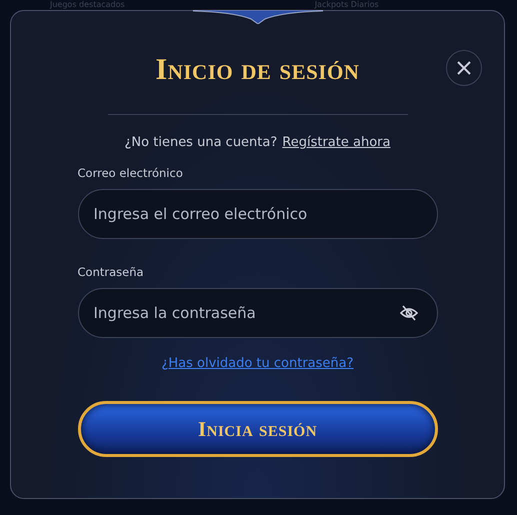  I want to click on ornament-icon, so click(258, 17).